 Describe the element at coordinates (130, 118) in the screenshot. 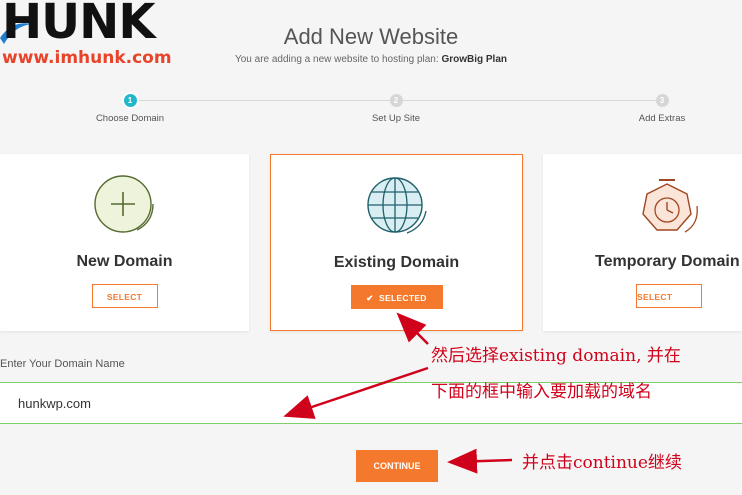

I see `step-label: Choose Domain` at that location.